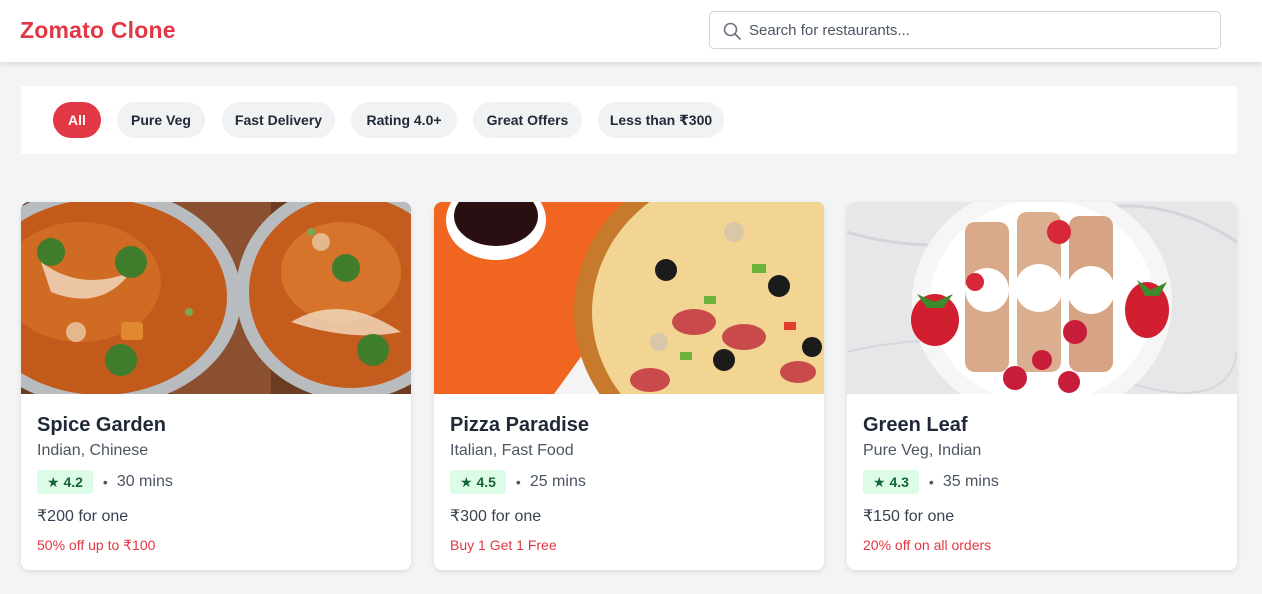 This screenshot has width=1262, height=594. I want to click on delivery-time: 35 mins, so click(970, 481).